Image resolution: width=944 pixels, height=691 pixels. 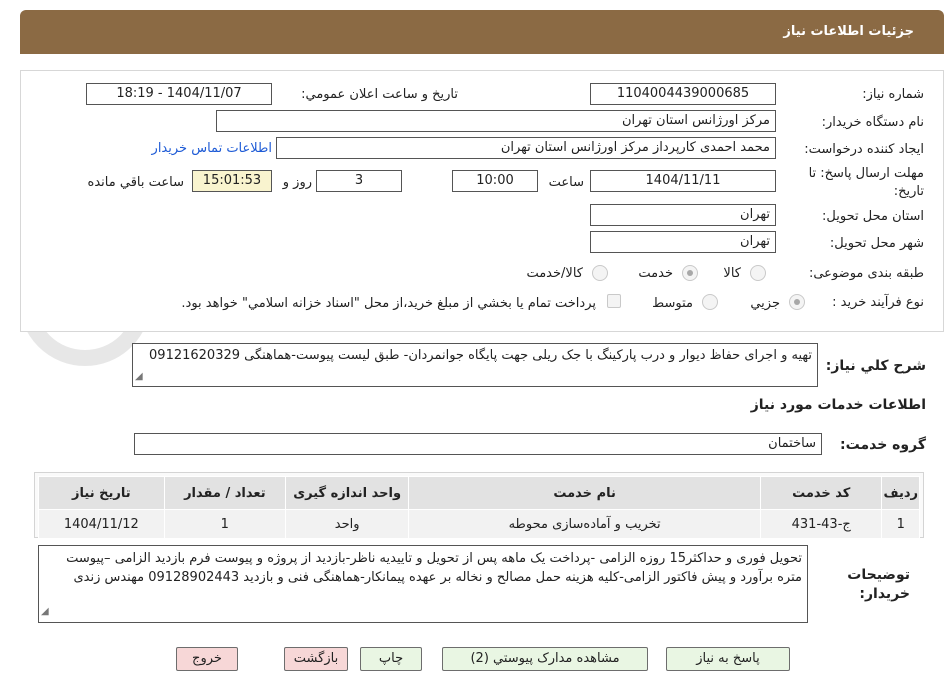 What do you see at coordinates (379, 94) in the screenshot?
I see `announce-date-label: تاريخ و ساعت اعلان عمومي:` at bounding box center [379, 94].